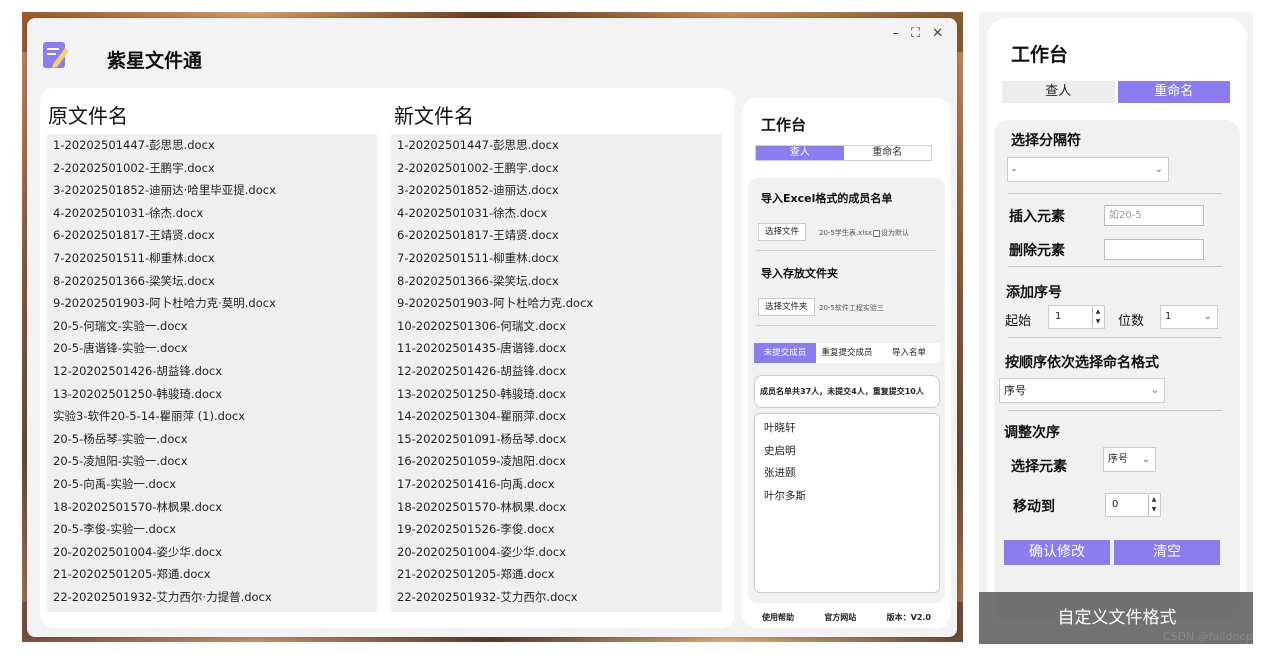 The image size is (1269, 655). Describe the element at coordinates (212, 416) in the screenshot. I see `list-item: 实验3-软件20-5-14-瞿丽萍 (1).docx` at that location.